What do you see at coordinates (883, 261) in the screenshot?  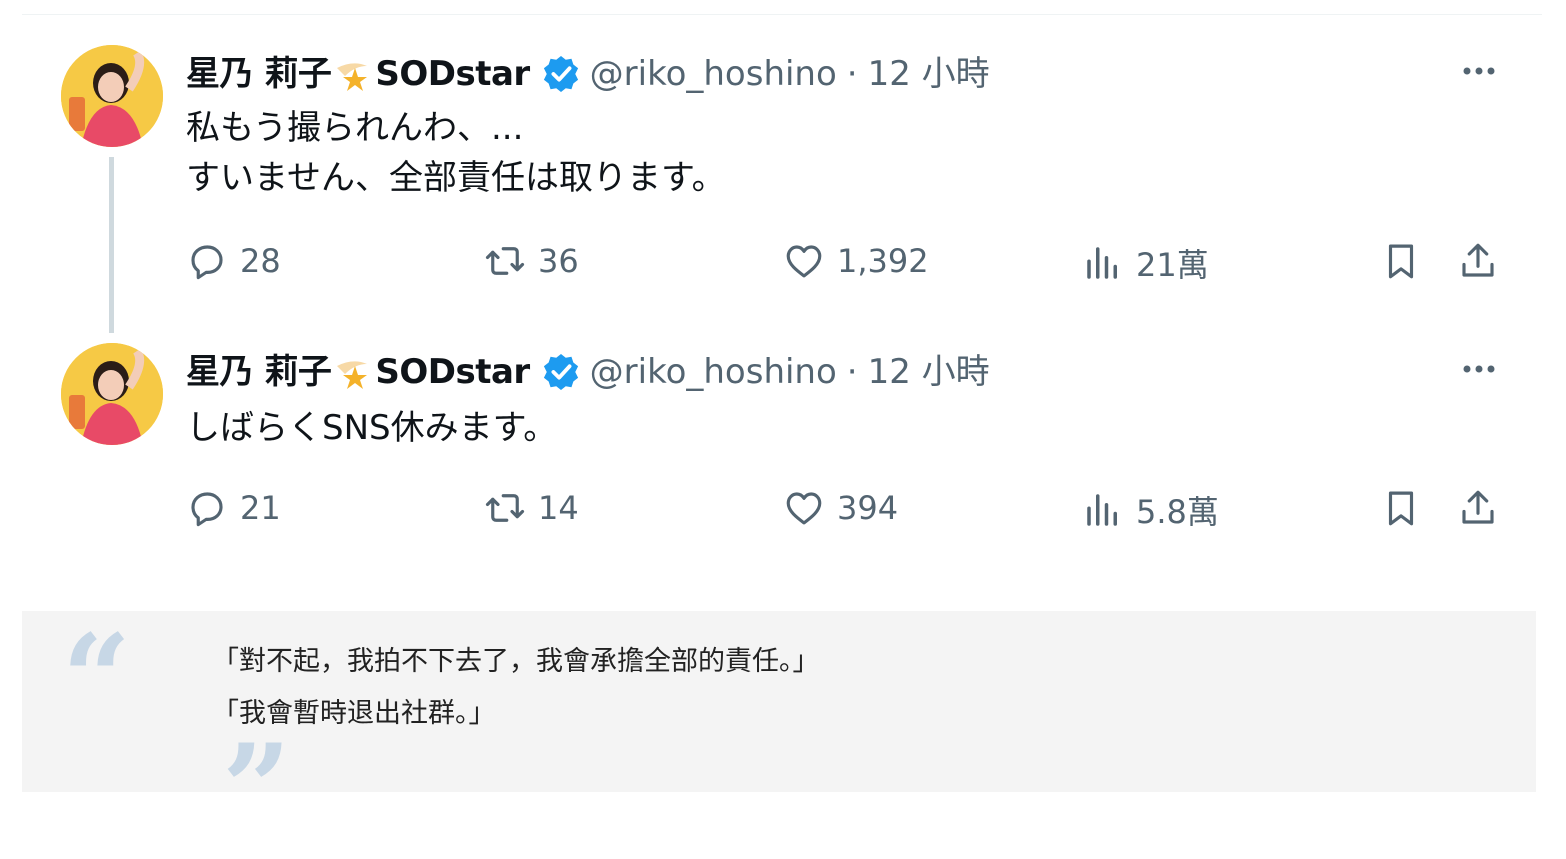 I see `like-count: 1,392` at bounding box center [883, 261].